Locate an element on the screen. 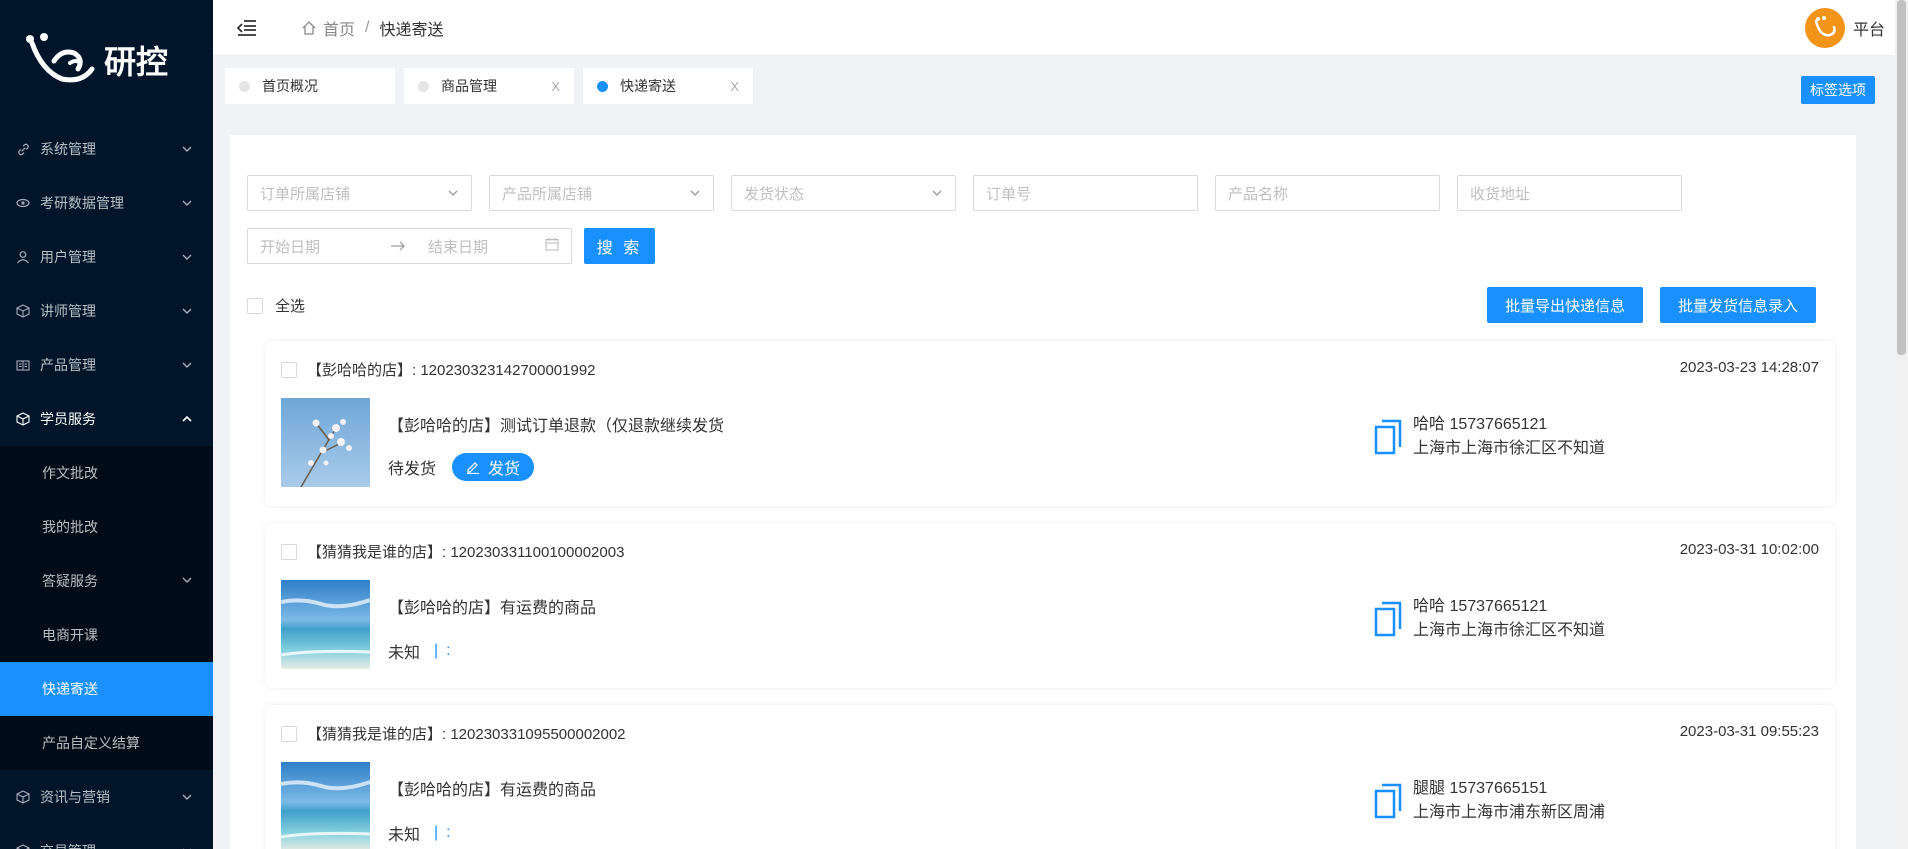  sidebar-item-teachers: 讲师管理 is located at coordinates (106, 311).